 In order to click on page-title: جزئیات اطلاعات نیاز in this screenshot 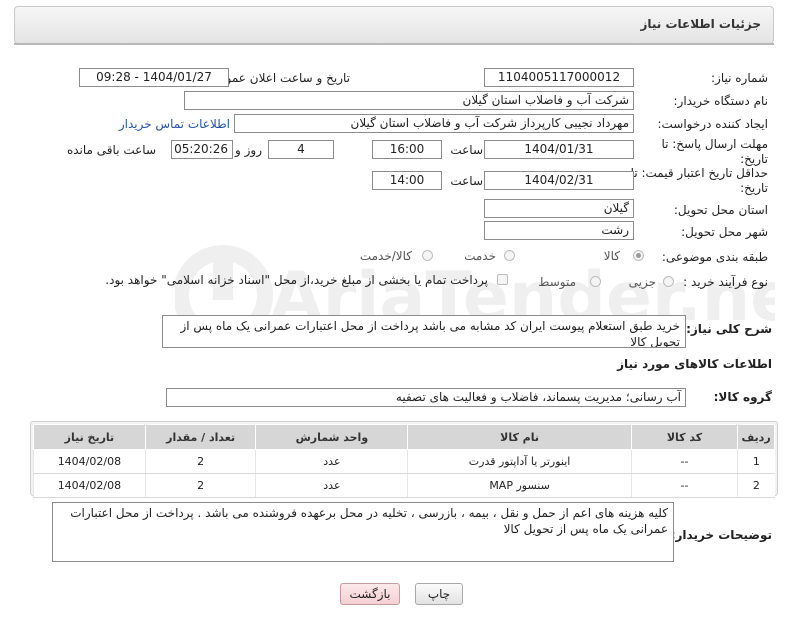, I will do `click(700, 24)`.